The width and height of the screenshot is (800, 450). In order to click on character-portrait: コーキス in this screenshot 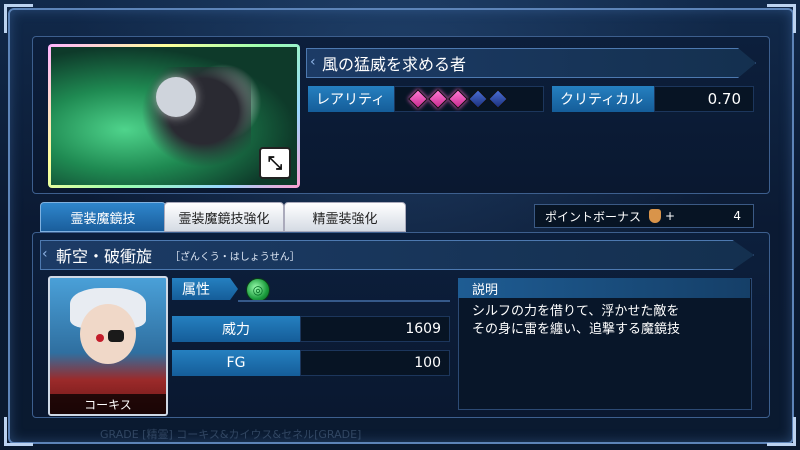, I will do `click(108, 346)`.